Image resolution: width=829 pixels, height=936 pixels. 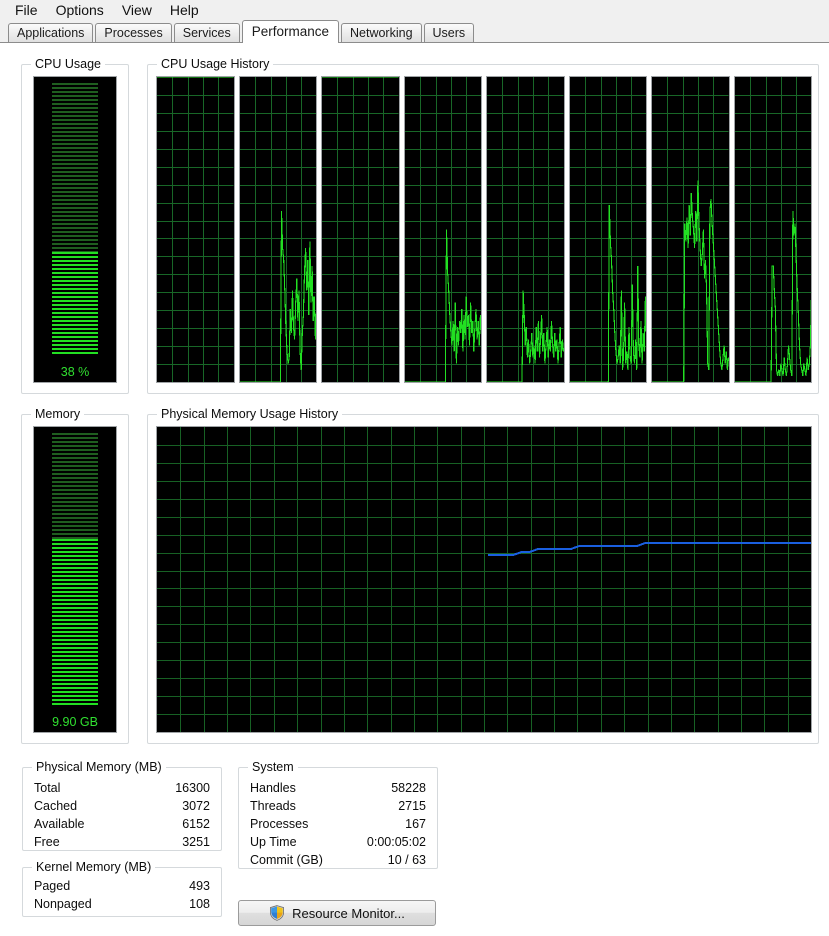 I want to click on table-row: Free 3251, so click(x=122, y=842).